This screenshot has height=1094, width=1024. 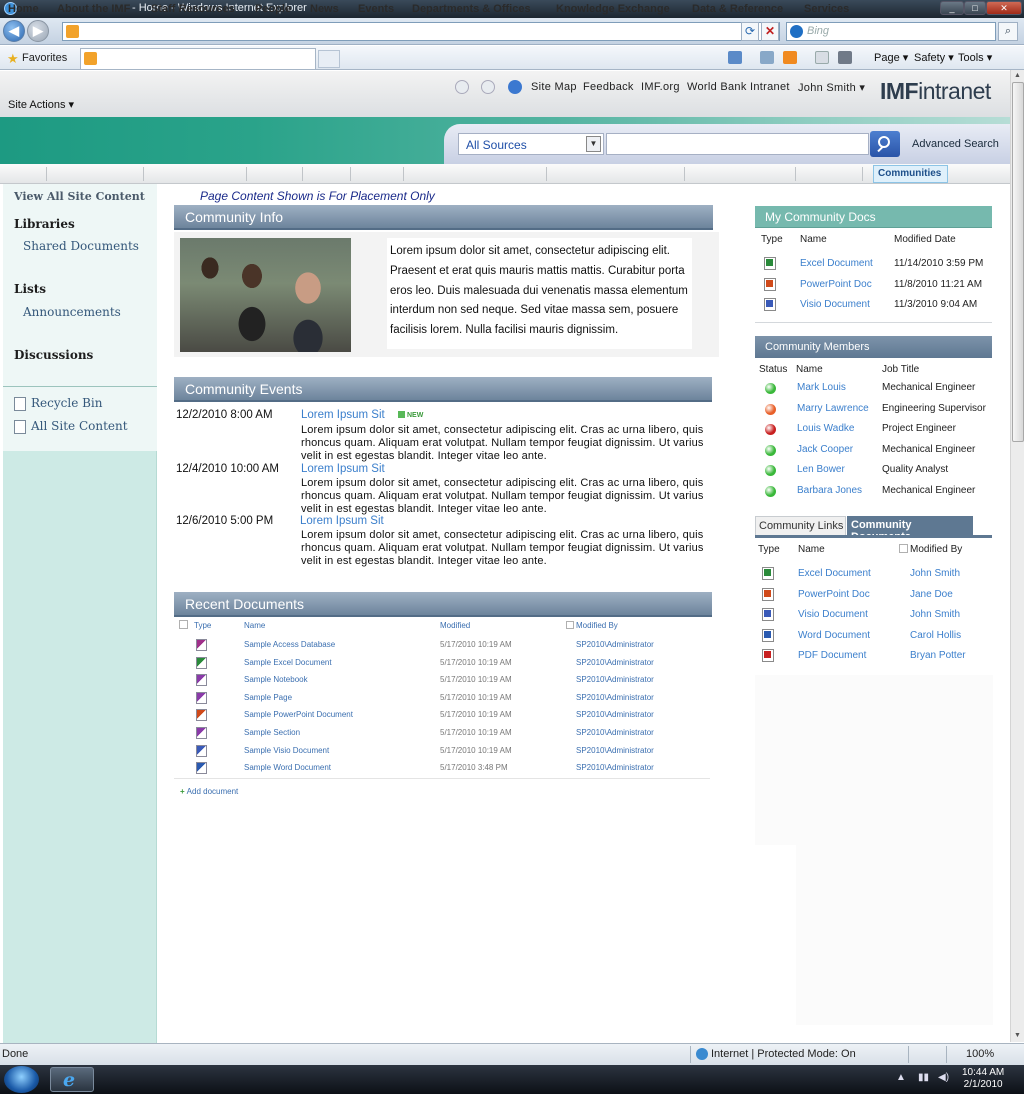 I want to click on volume-icon: ◀), so click(x=943, y=1077).